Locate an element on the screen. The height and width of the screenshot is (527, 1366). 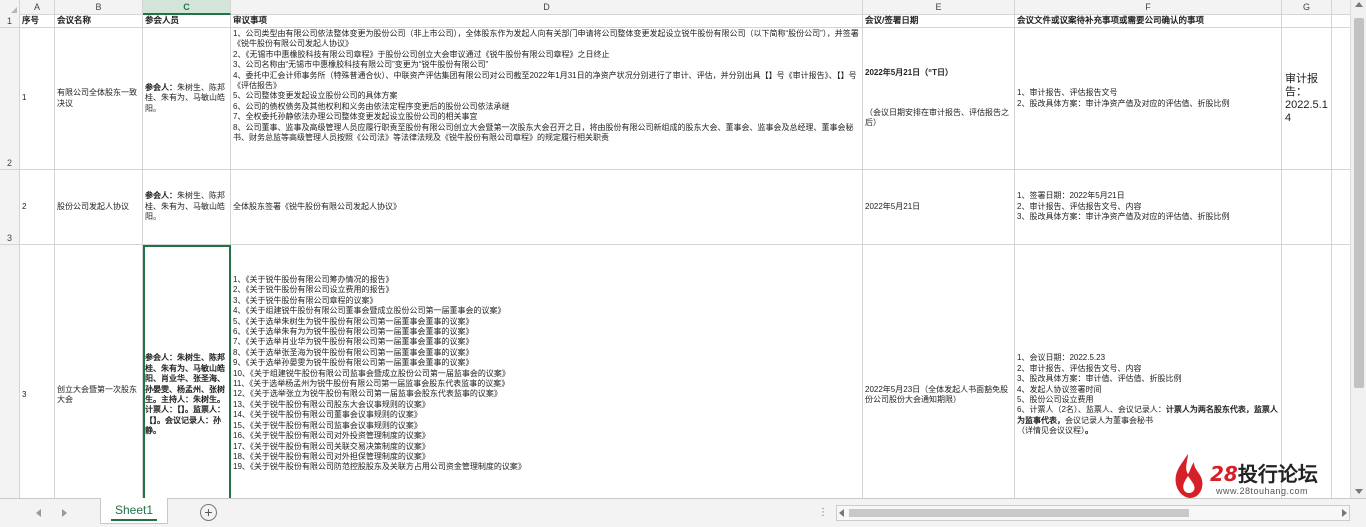
column-header-b: B is located at coordinates (99, 7).